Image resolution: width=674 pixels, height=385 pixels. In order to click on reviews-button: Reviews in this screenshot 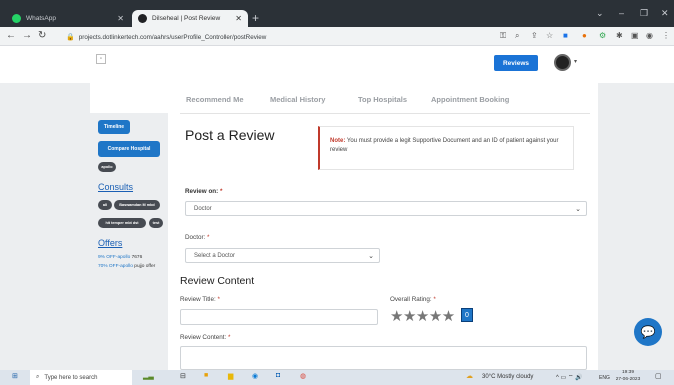, I will do `click(516, 63)`.